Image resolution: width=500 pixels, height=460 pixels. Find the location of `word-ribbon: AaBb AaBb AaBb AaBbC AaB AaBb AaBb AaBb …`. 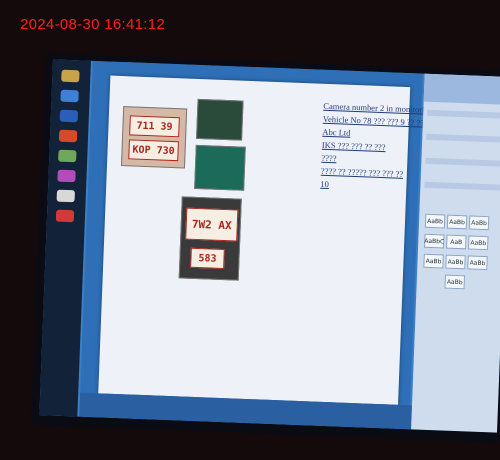

word-ribbon: AaBb AaBb AaBb AaBbC AaB AaBb AaBb AaBb … is located at coordinates (455, 253).